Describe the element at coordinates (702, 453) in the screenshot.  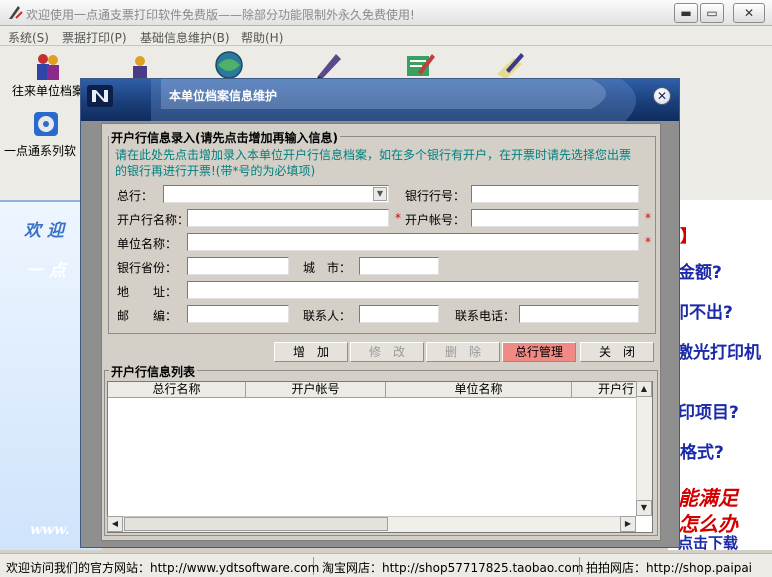
I see `banner-right-line-6: 格式?` at that location.